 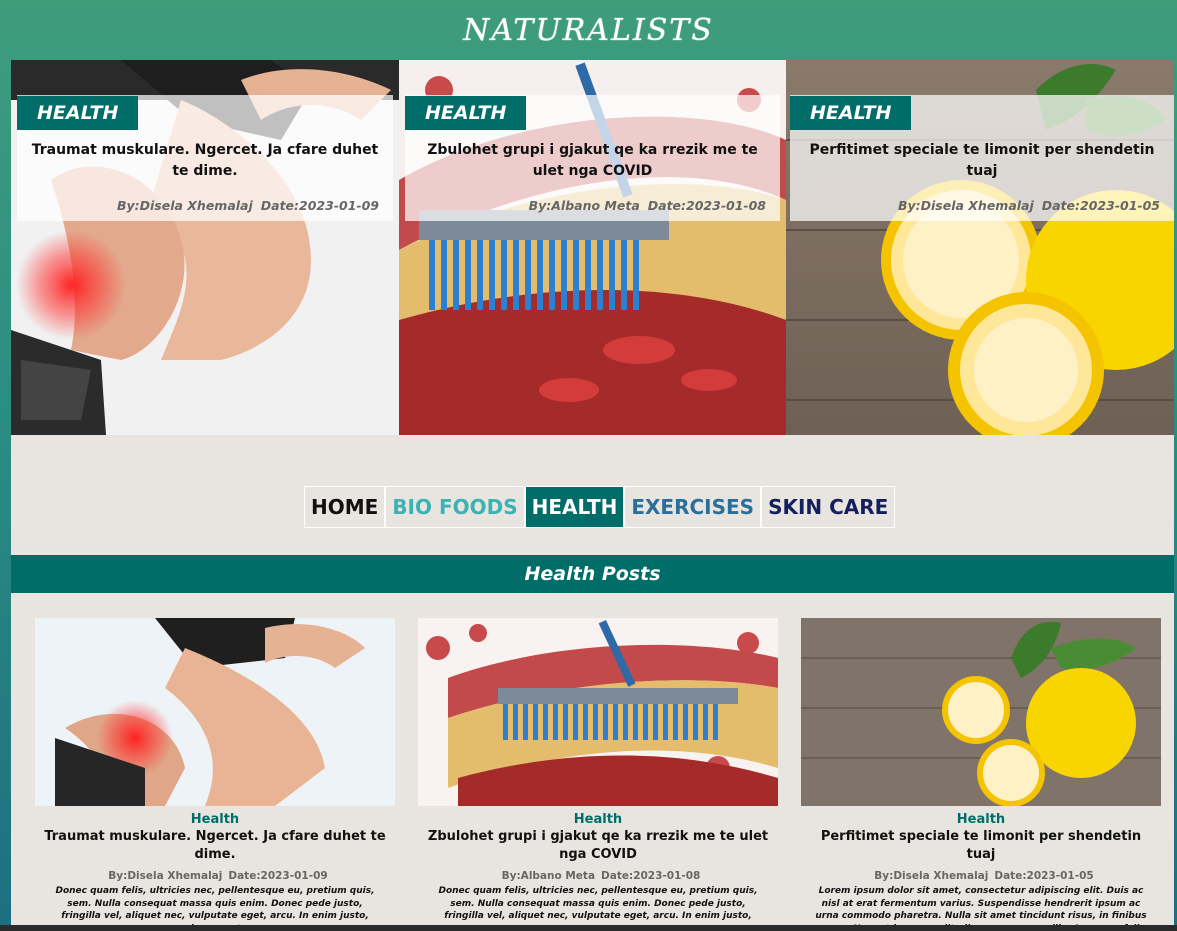 I want to click on post-meta: By:Disela Xhemalaj Date:2023-01-05, so click(x=981, y=876).